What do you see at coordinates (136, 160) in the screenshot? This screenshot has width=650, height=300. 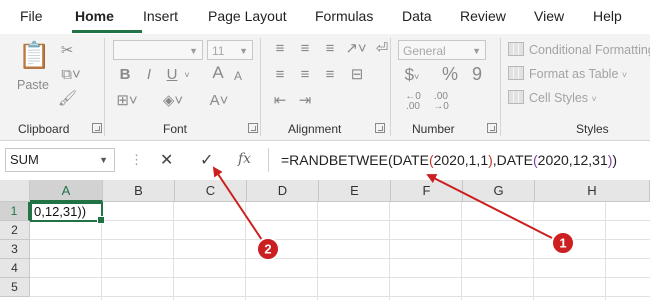 I see `drag-handle-icon: ⋮` at bounding box center [136, 160].